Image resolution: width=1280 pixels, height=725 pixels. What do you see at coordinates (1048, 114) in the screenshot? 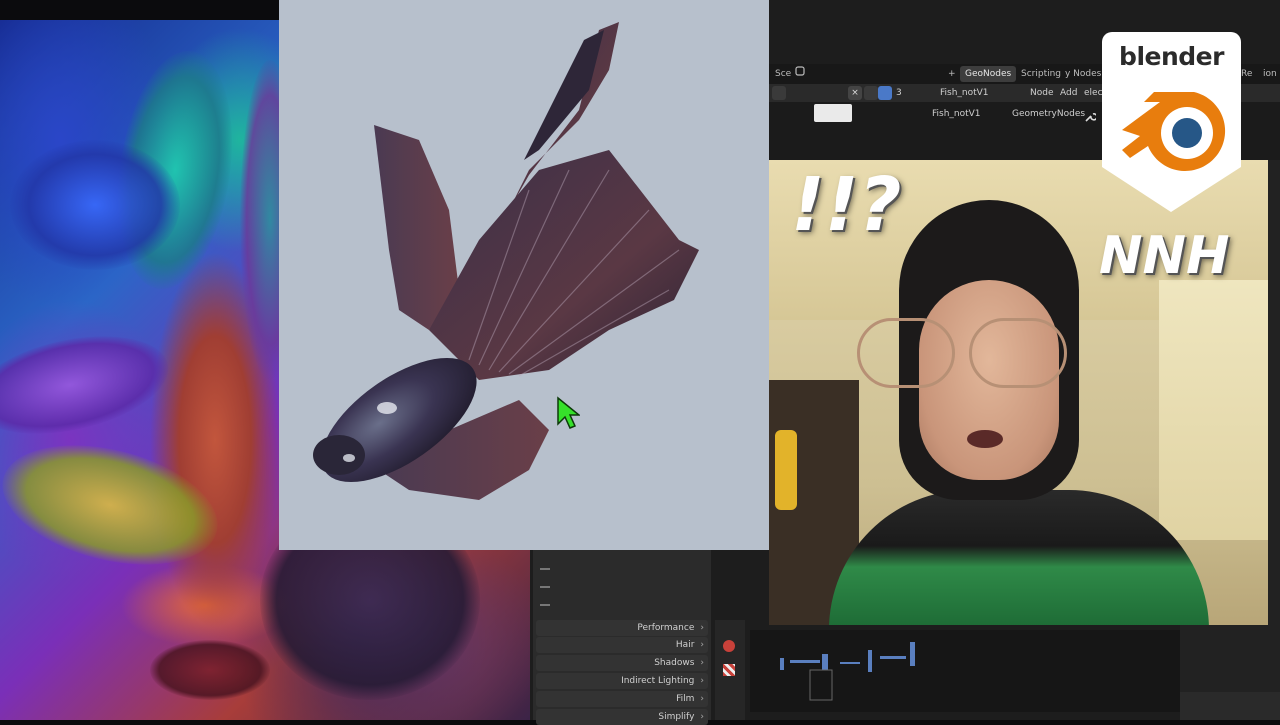
I see `breadcrumb-modifier: GeometryNodes` at bounding box center [1048, 114].